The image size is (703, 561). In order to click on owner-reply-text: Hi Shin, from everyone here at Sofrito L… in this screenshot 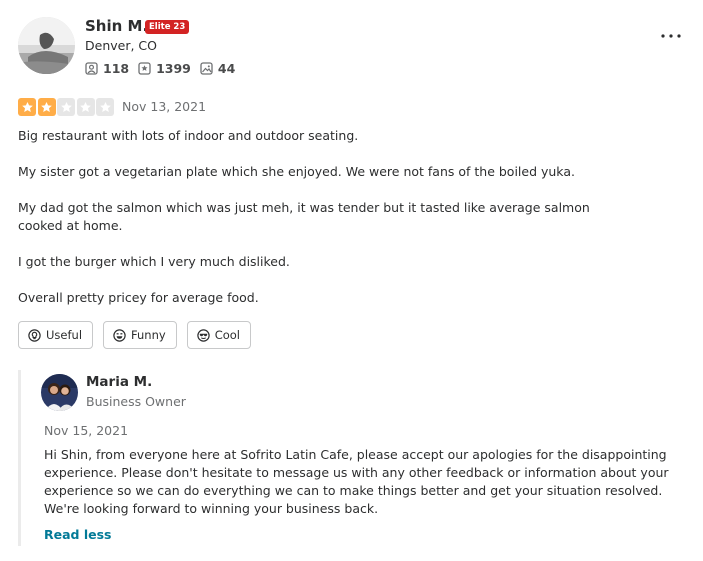, I will do `click(356, 481)`.